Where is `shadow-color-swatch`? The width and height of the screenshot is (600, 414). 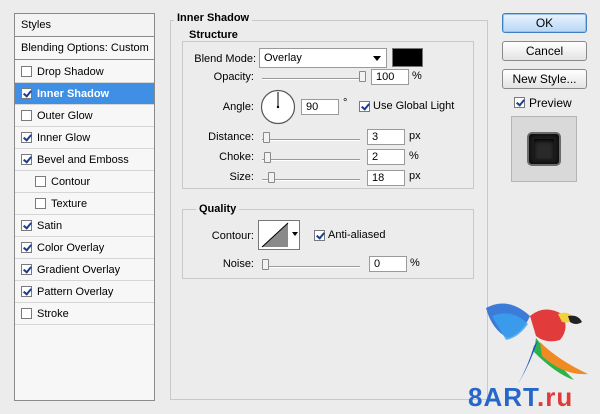 shadow-color-swatch is located at coordinates (407, 57).